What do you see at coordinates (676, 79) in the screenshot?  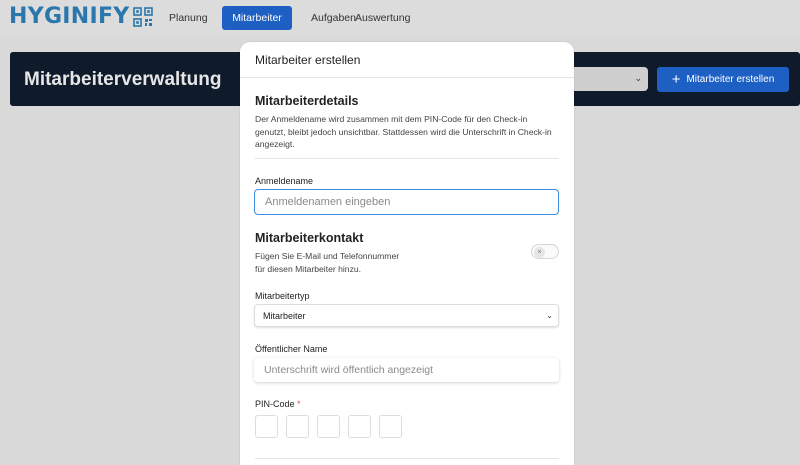 I see `plus-icon: +` at bounding box center [676, 79].